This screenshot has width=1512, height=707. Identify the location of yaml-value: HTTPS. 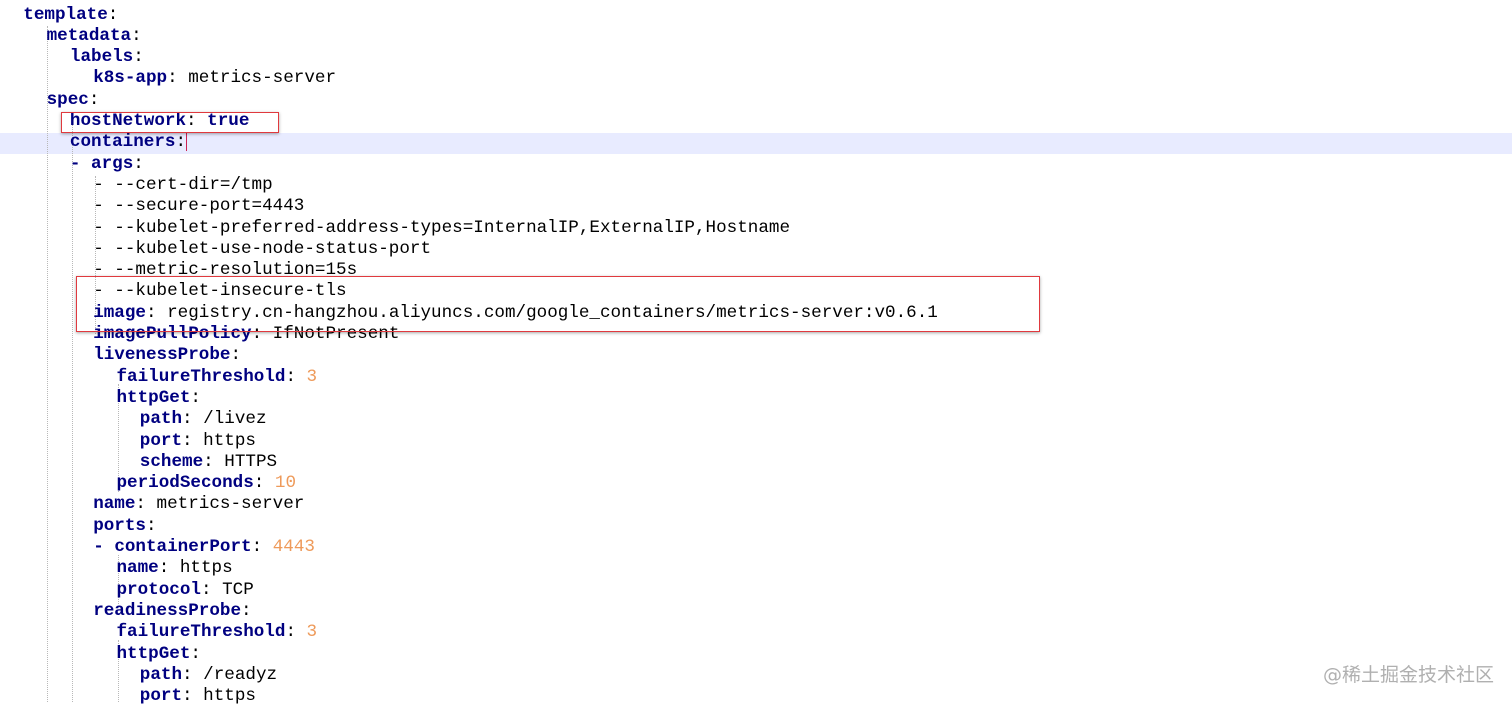
(245, 461).